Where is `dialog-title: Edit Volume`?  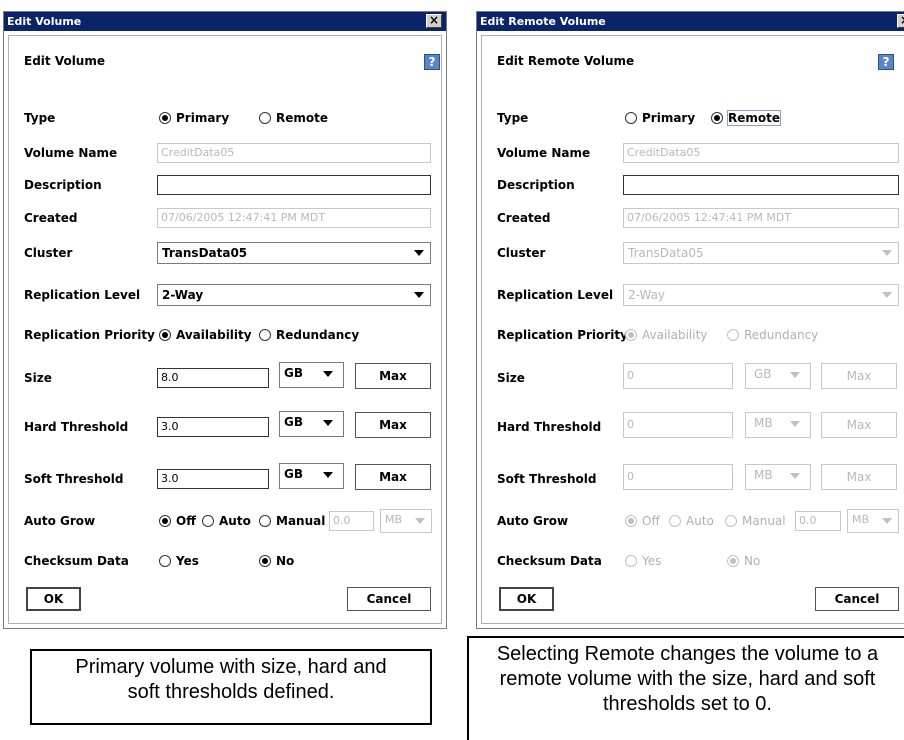 dialog-title: Edit Volume is located at coordinates (44, 21).